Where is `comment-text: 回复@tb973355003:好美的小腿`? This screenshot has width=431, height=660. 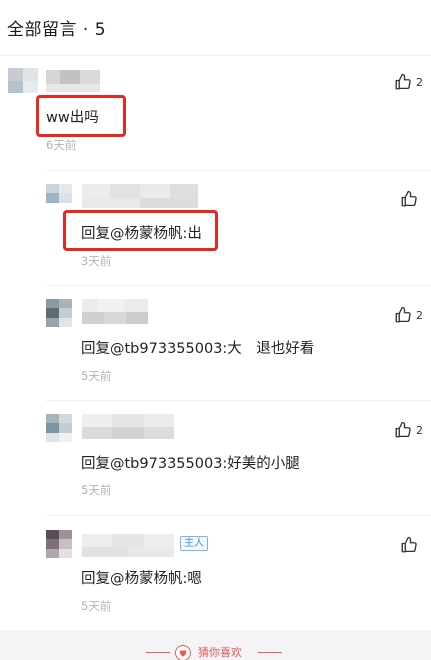 comment-text: 回复@tb973355003:好美的小腿 is located at coordinates (190, 464).